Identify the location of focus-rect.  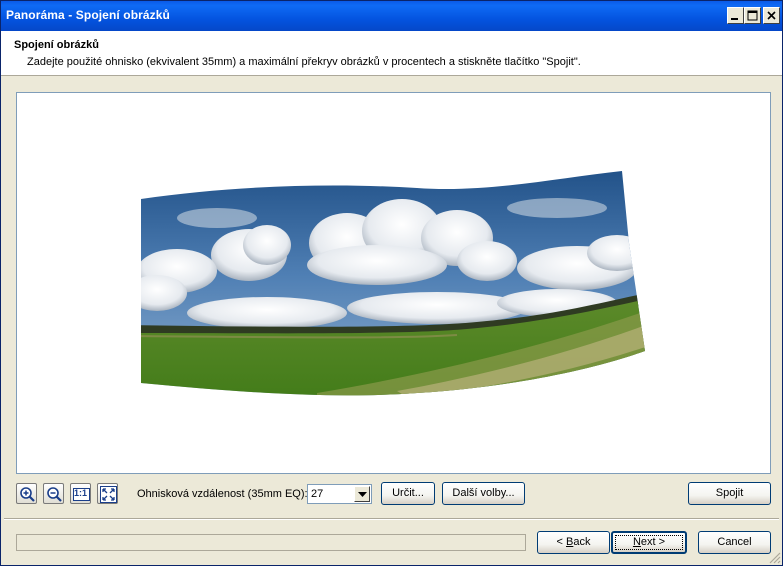
(649, 542).